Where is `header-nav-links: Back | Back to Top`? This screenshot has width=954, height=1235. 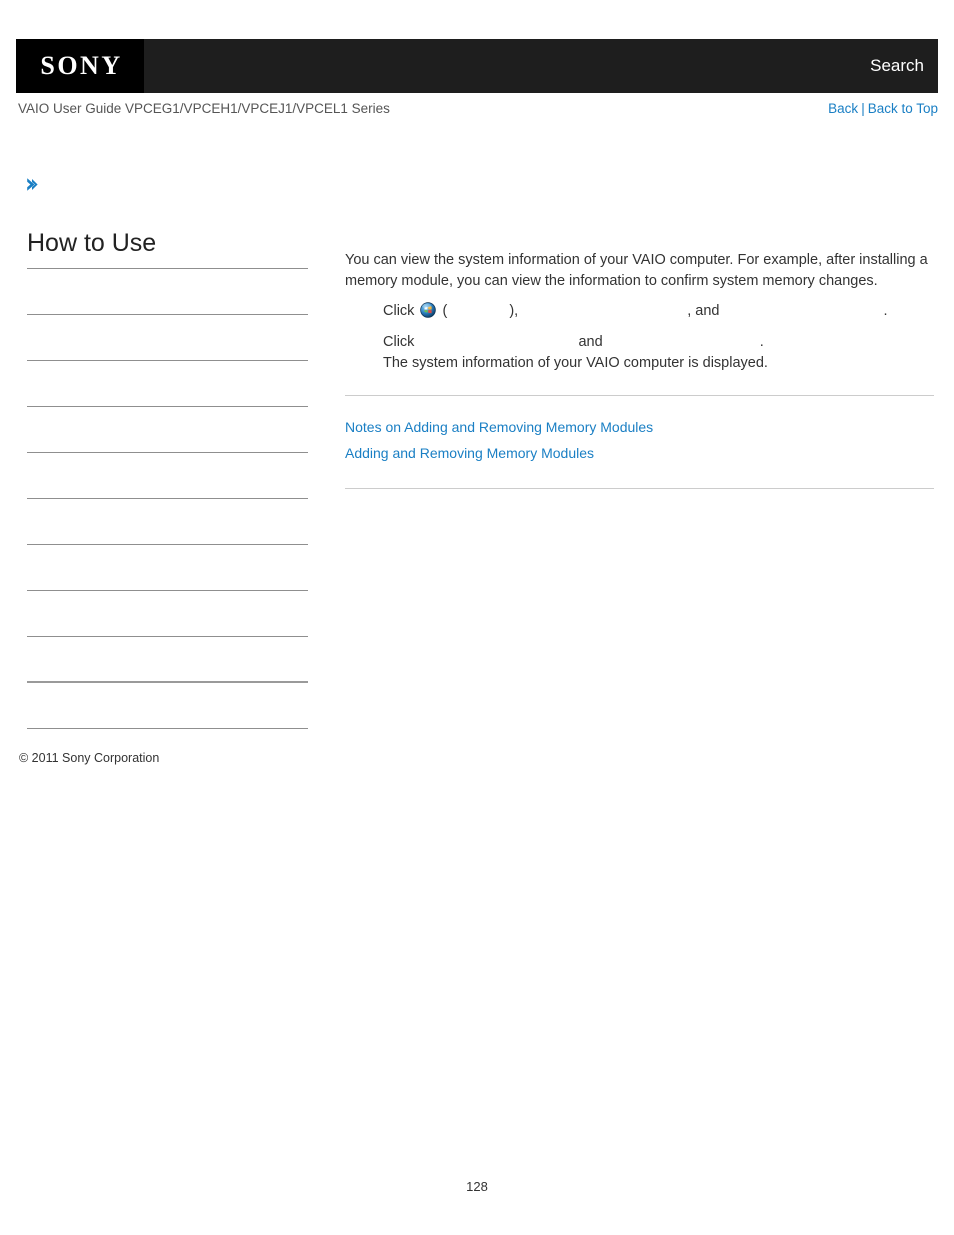
header-nav-links: Back | Back to Top is located at coordinates (883, 108).